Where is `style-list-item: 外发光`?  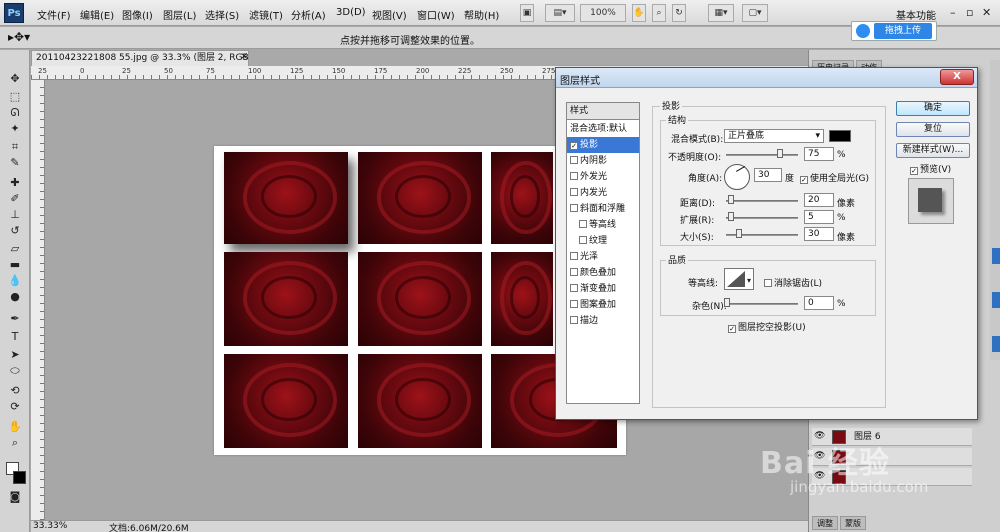
style-list-item: 外发光 is located at coordinates (603, 177).